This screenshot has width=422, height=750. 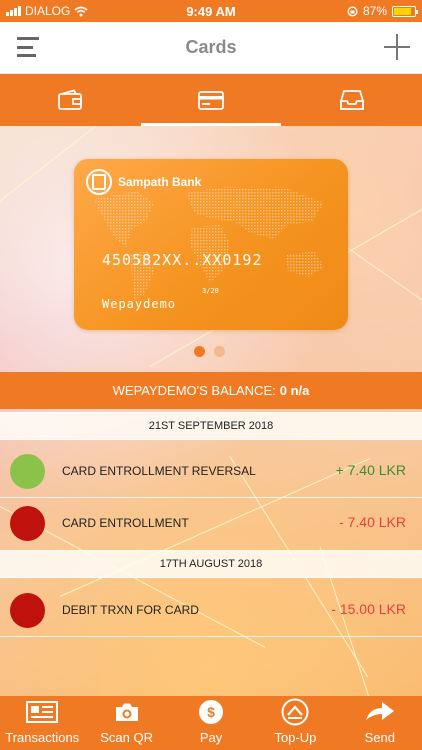 I want to click on wallet-icon, so click(x=70, y=99).